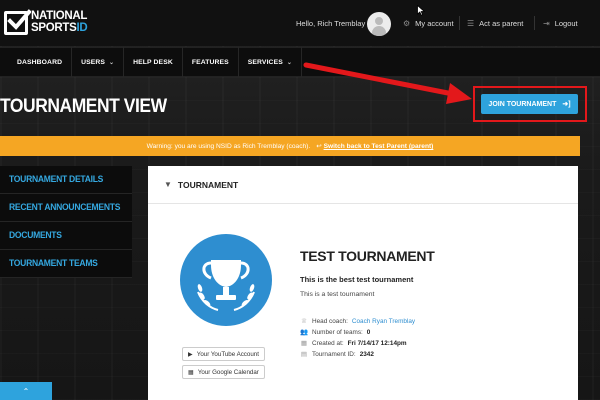 The height and width of the screenshot is (400, 600). I want to click on nav-features: FEATURES, so click(211, 62).